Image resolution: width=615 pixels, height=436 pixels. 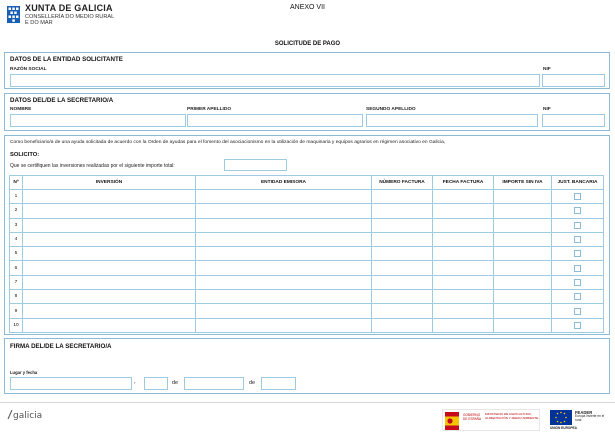 What do you see at coordinates (452, 421) in the screenshot?
I see `spain-coat-of-arms-icon` at bounding box center [452, 421].